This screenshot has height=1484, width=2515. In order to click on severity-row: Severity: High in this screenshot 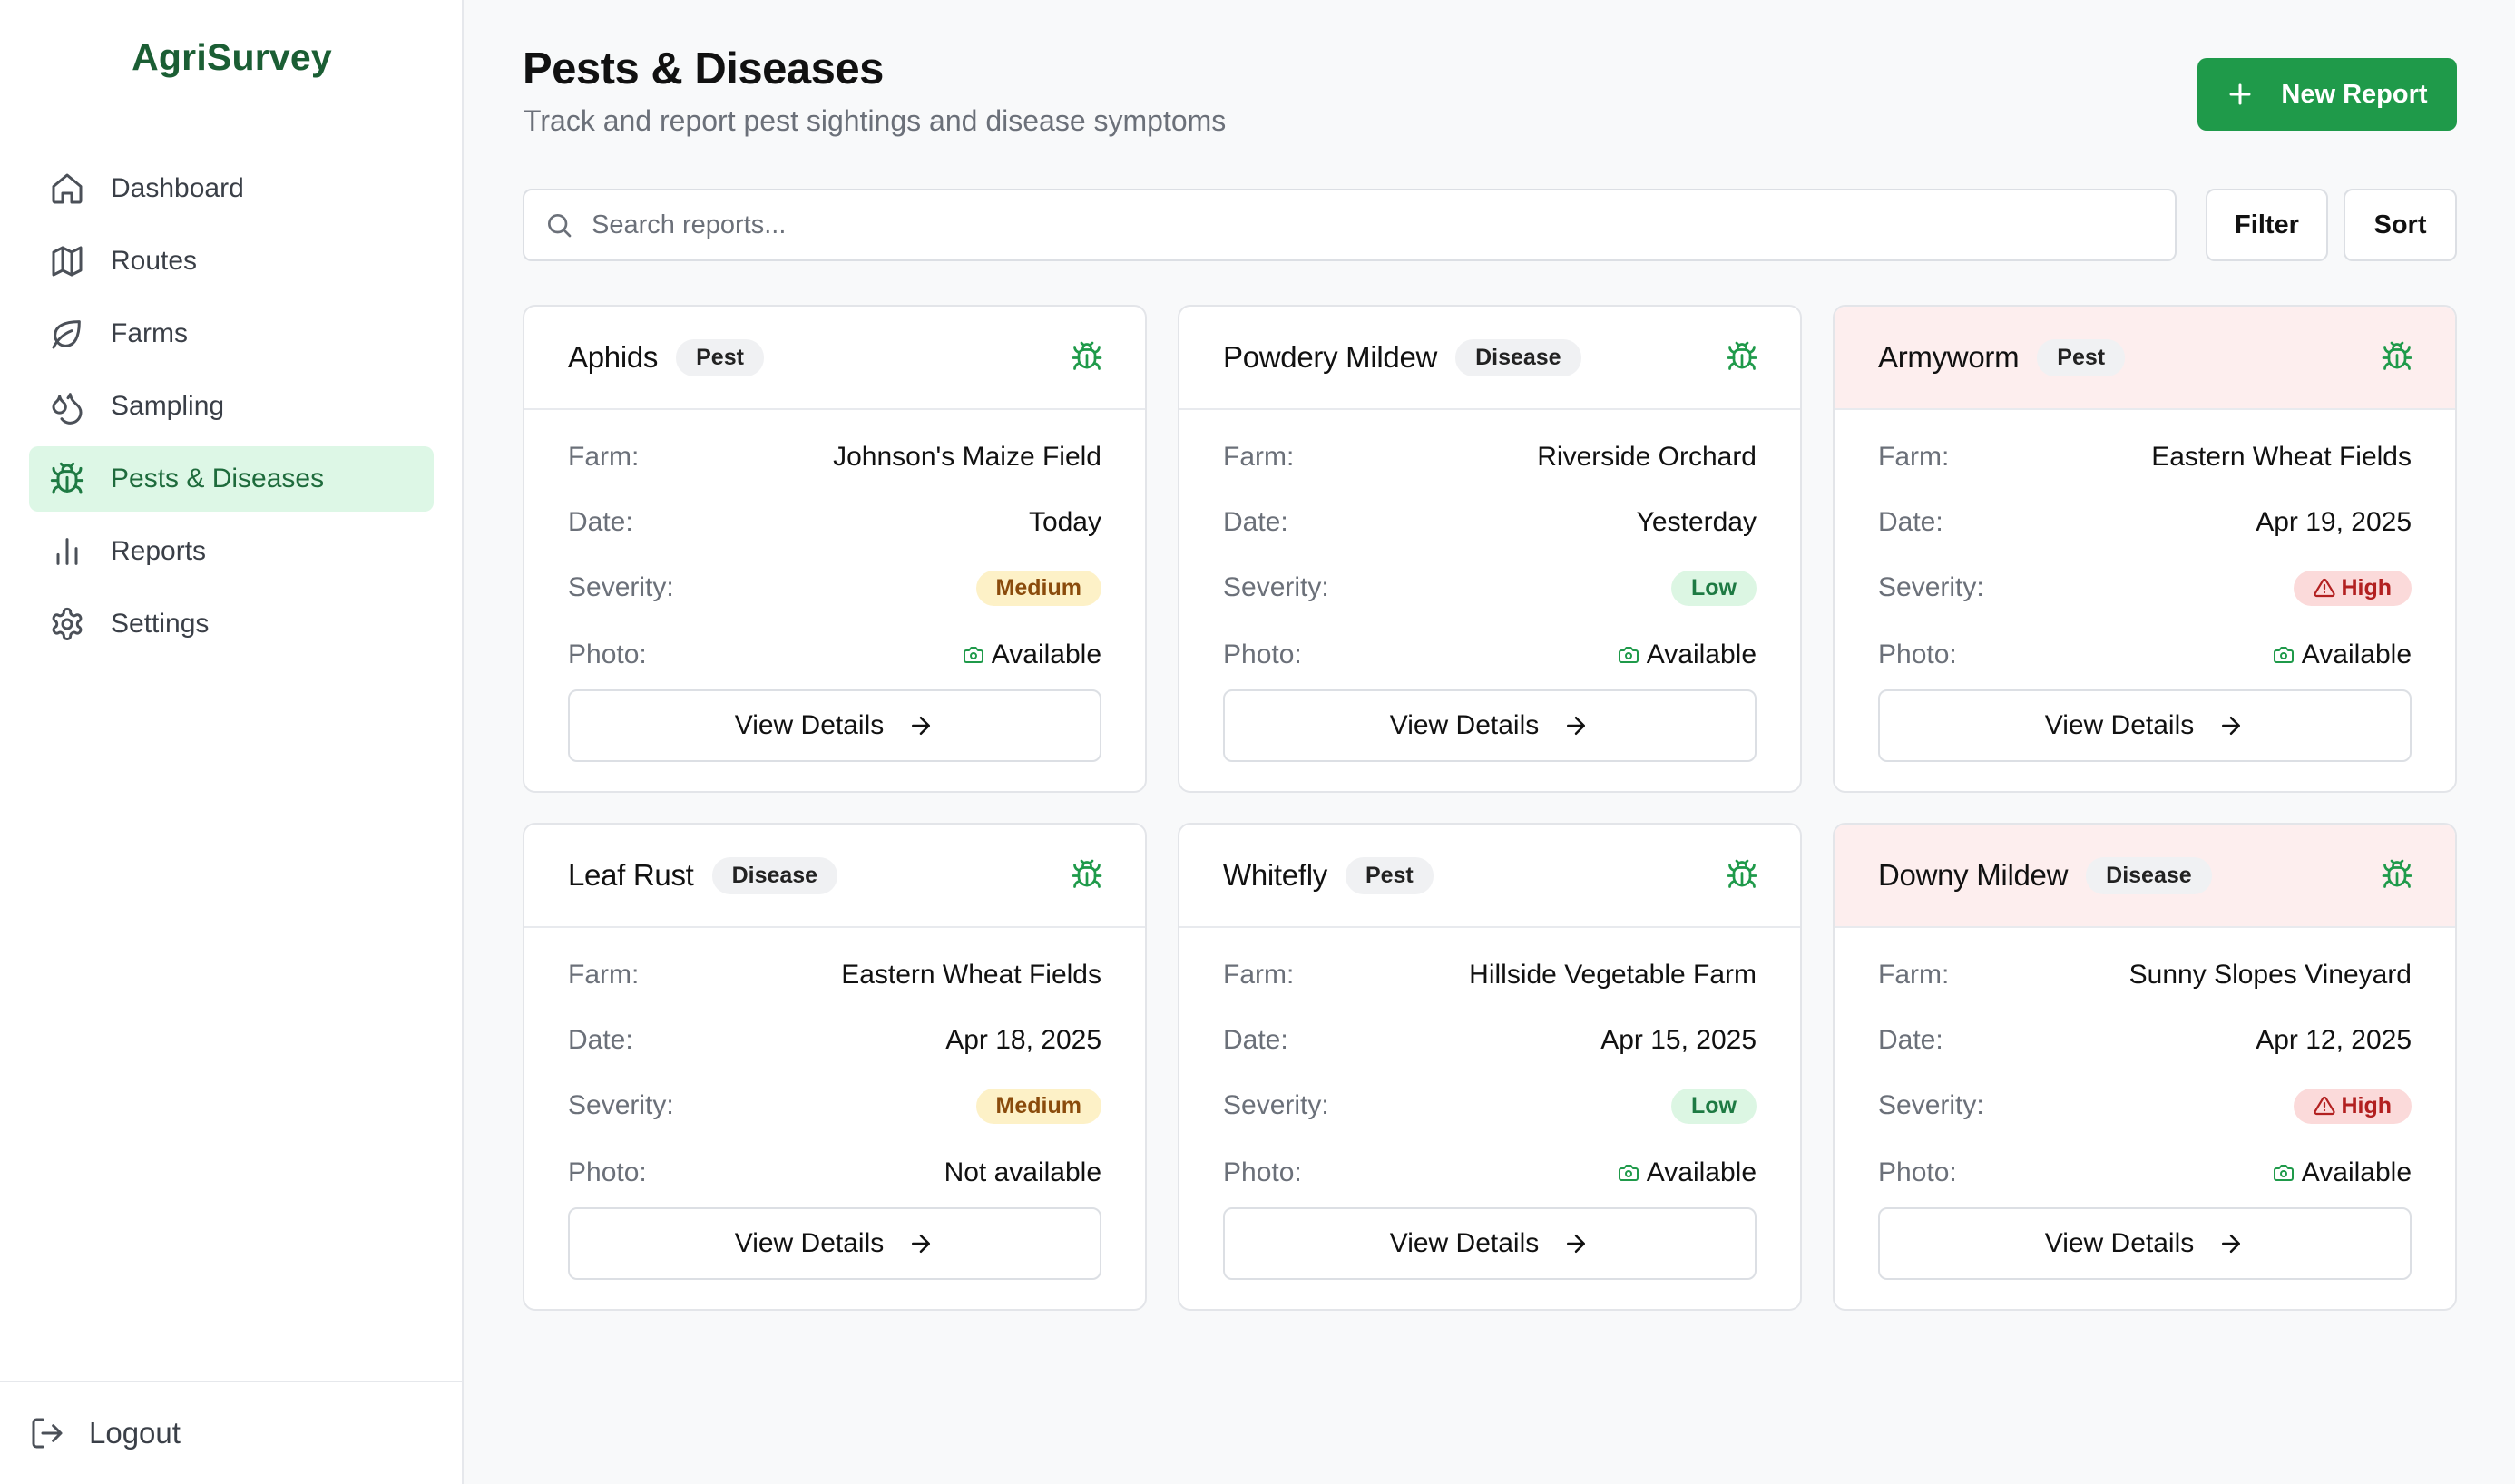, I will do `click(2145, 1106)`.